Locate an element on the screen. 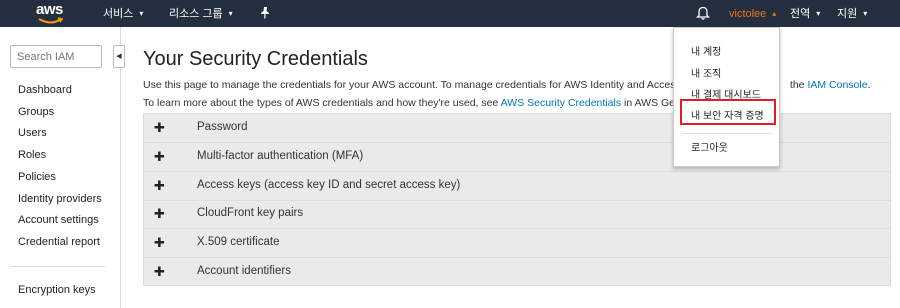 Image resolution: width=900 pixels, height=308 pixels. page-title: Your Security Credentials is located at coordinates (255, 59).